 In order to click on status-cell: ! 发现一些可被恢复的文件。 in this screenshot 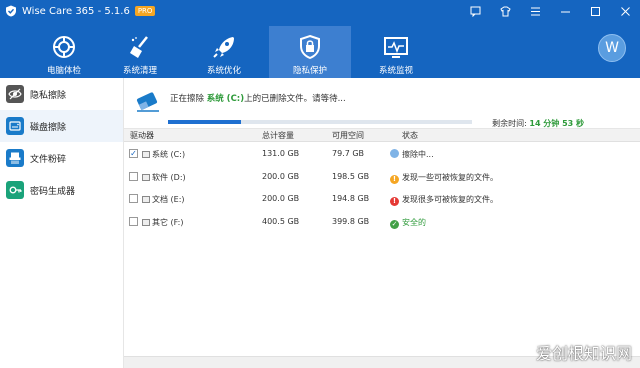, I will do `click(444, 178)`.